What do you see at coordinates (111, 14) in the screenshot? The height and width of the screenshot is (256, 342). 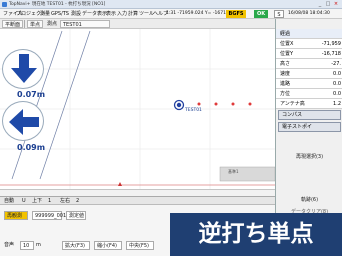 I see `menu-view: 表示` at bounding box center [111, 14].